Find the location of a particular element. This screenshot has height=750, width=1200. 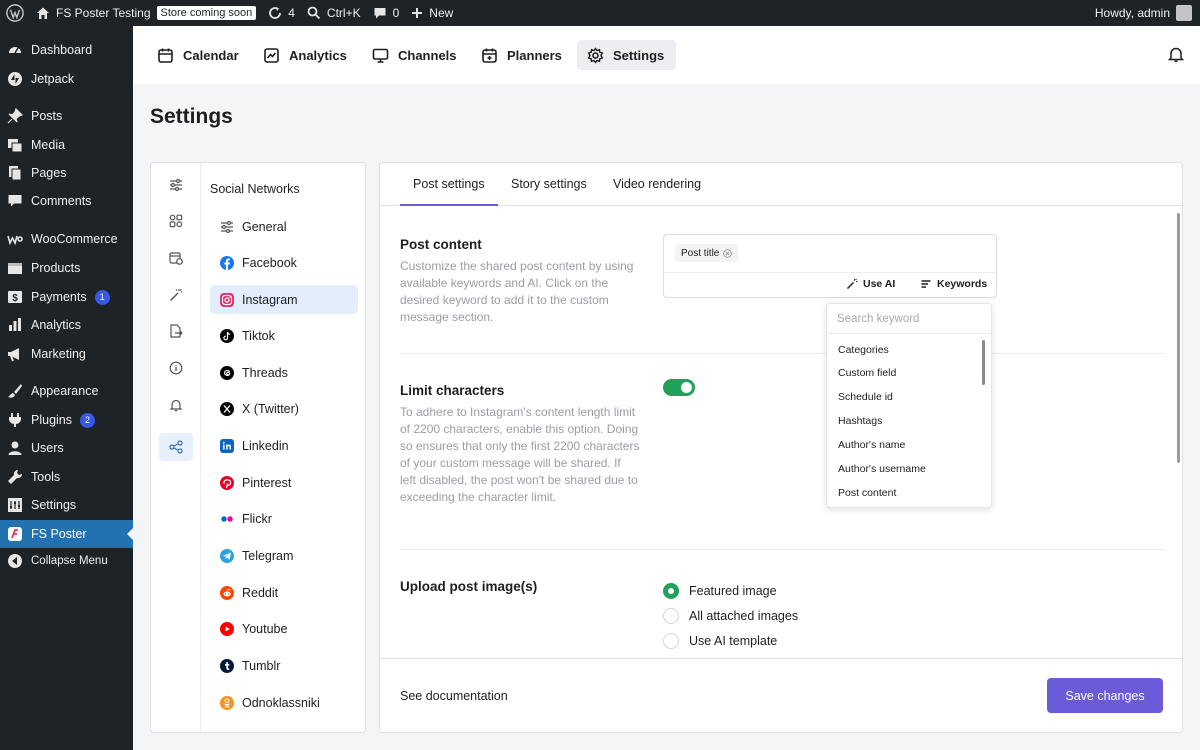

comments-link: 0 is located at coordinates (386, 13).